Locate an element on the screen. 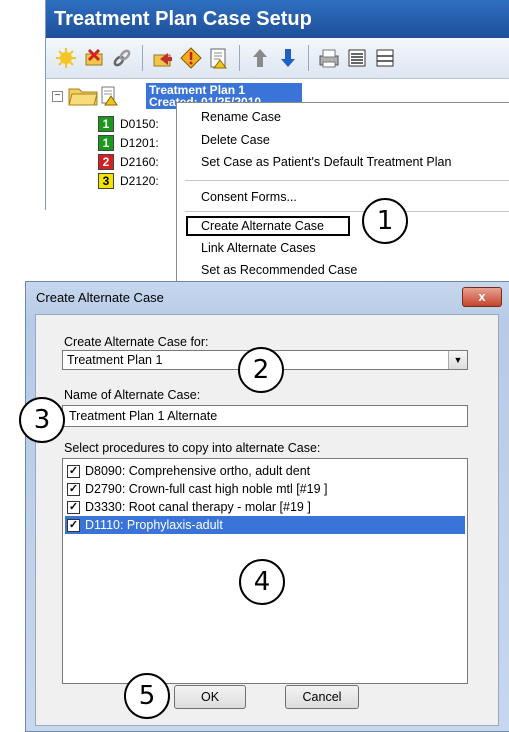 The width and height of the screenshot is (509, 732). tree-procedure-row: 1 D0150: is located at coordinates (128, 124).